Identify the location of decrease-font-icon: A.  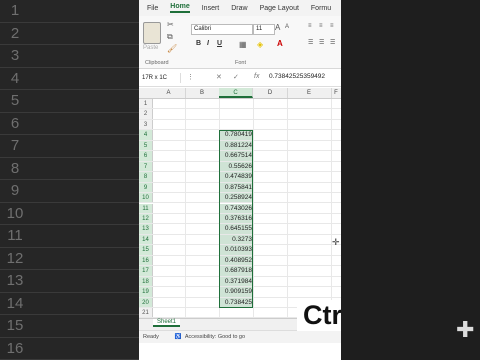
(287, 27).